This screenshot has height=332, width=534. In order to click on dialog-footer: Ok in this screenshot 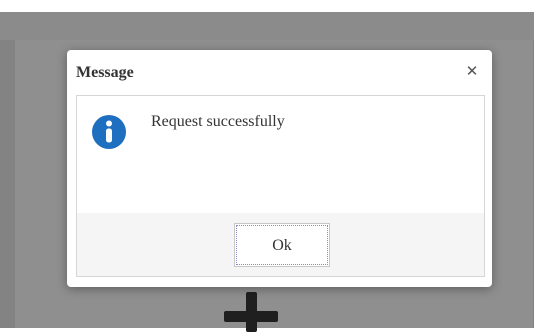, I will do `click(280, 245)`.